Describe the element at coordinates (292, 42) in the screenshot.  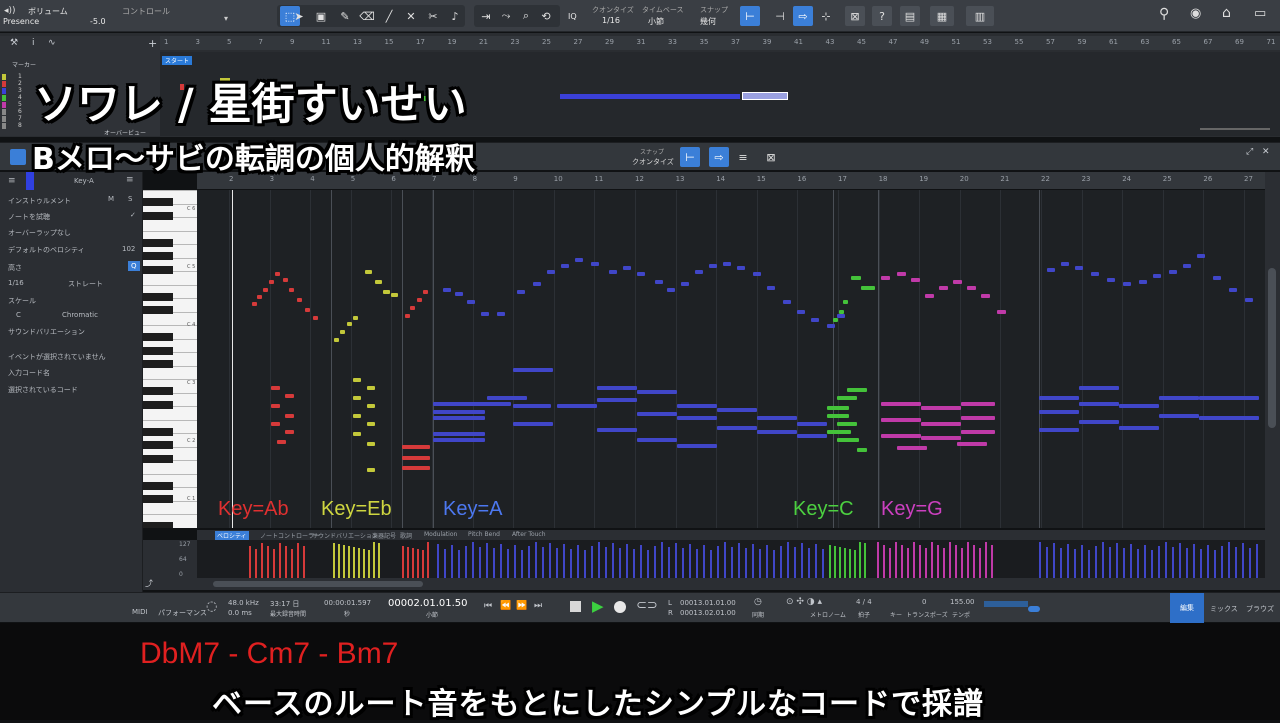
I see `ruler-number: 9` at that location.